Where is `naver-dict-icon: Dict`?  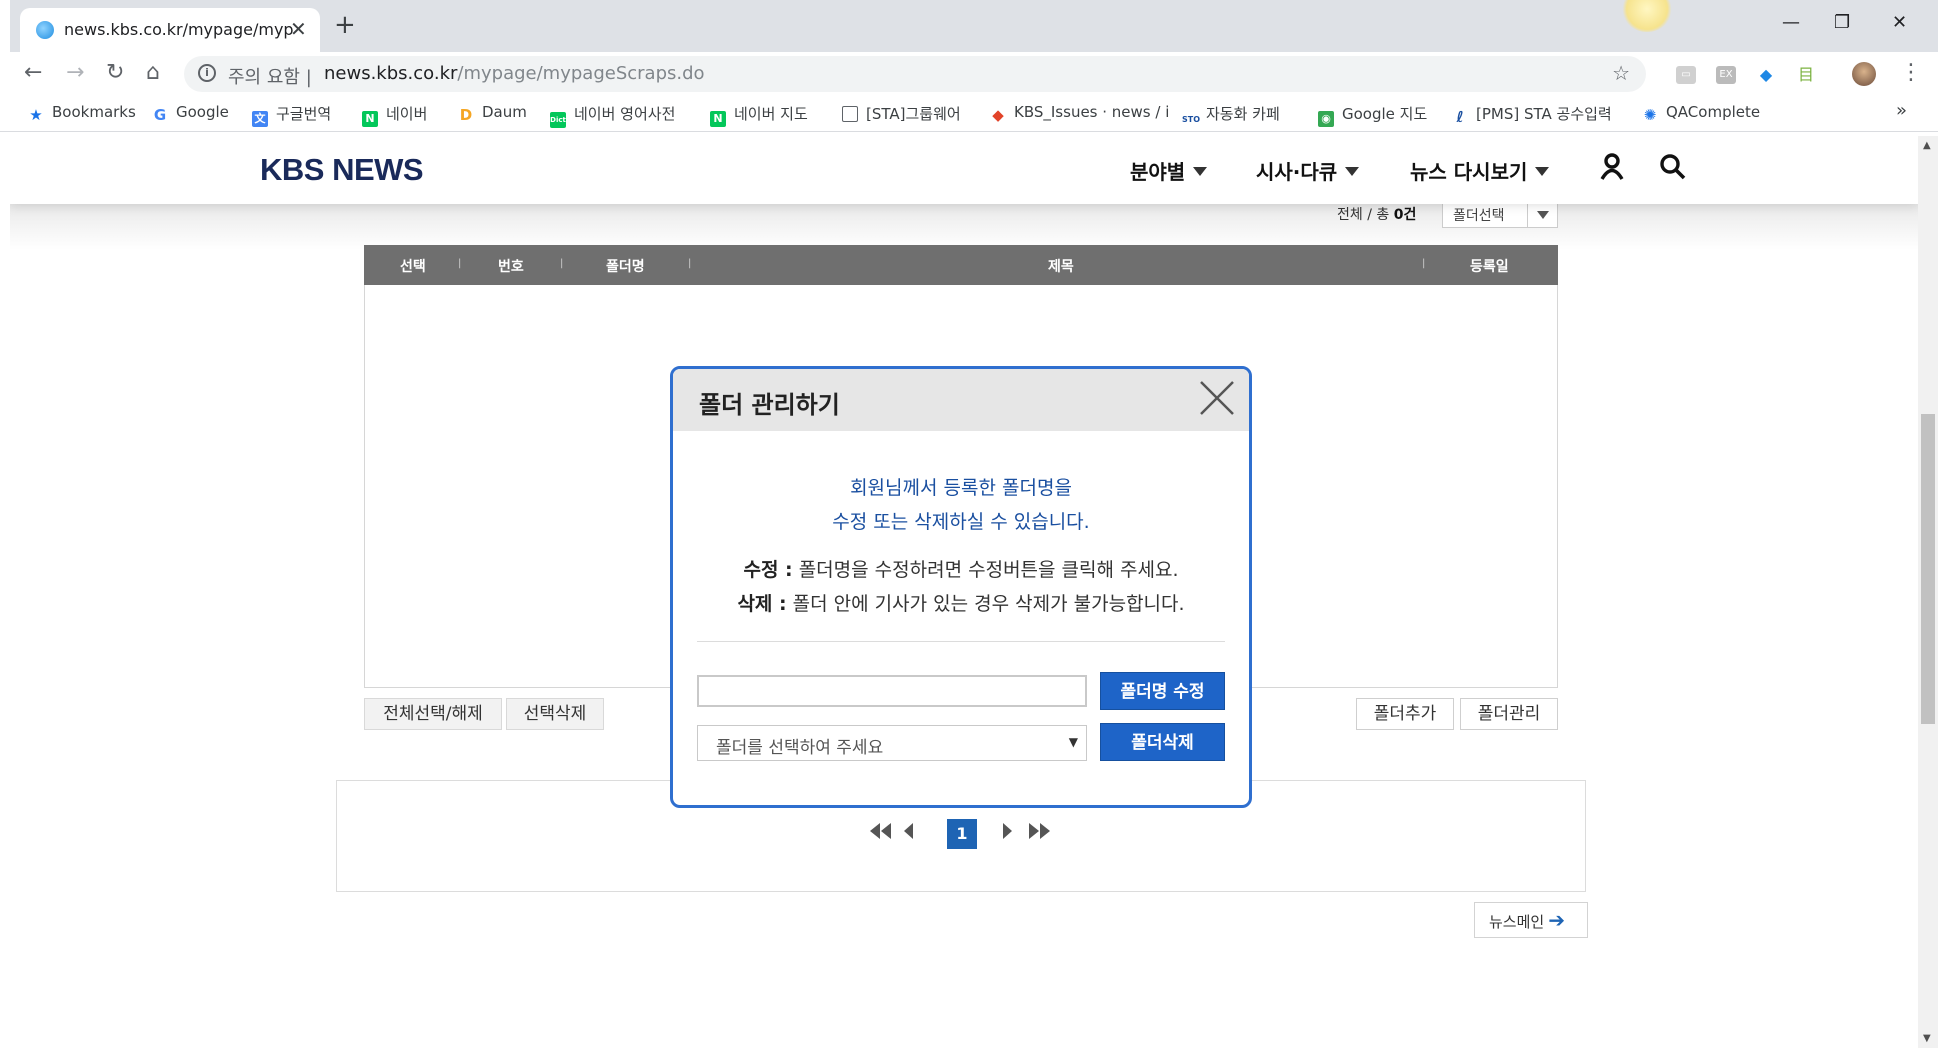 naver-dict-icon: Dict is located at coordinates (558, 120).